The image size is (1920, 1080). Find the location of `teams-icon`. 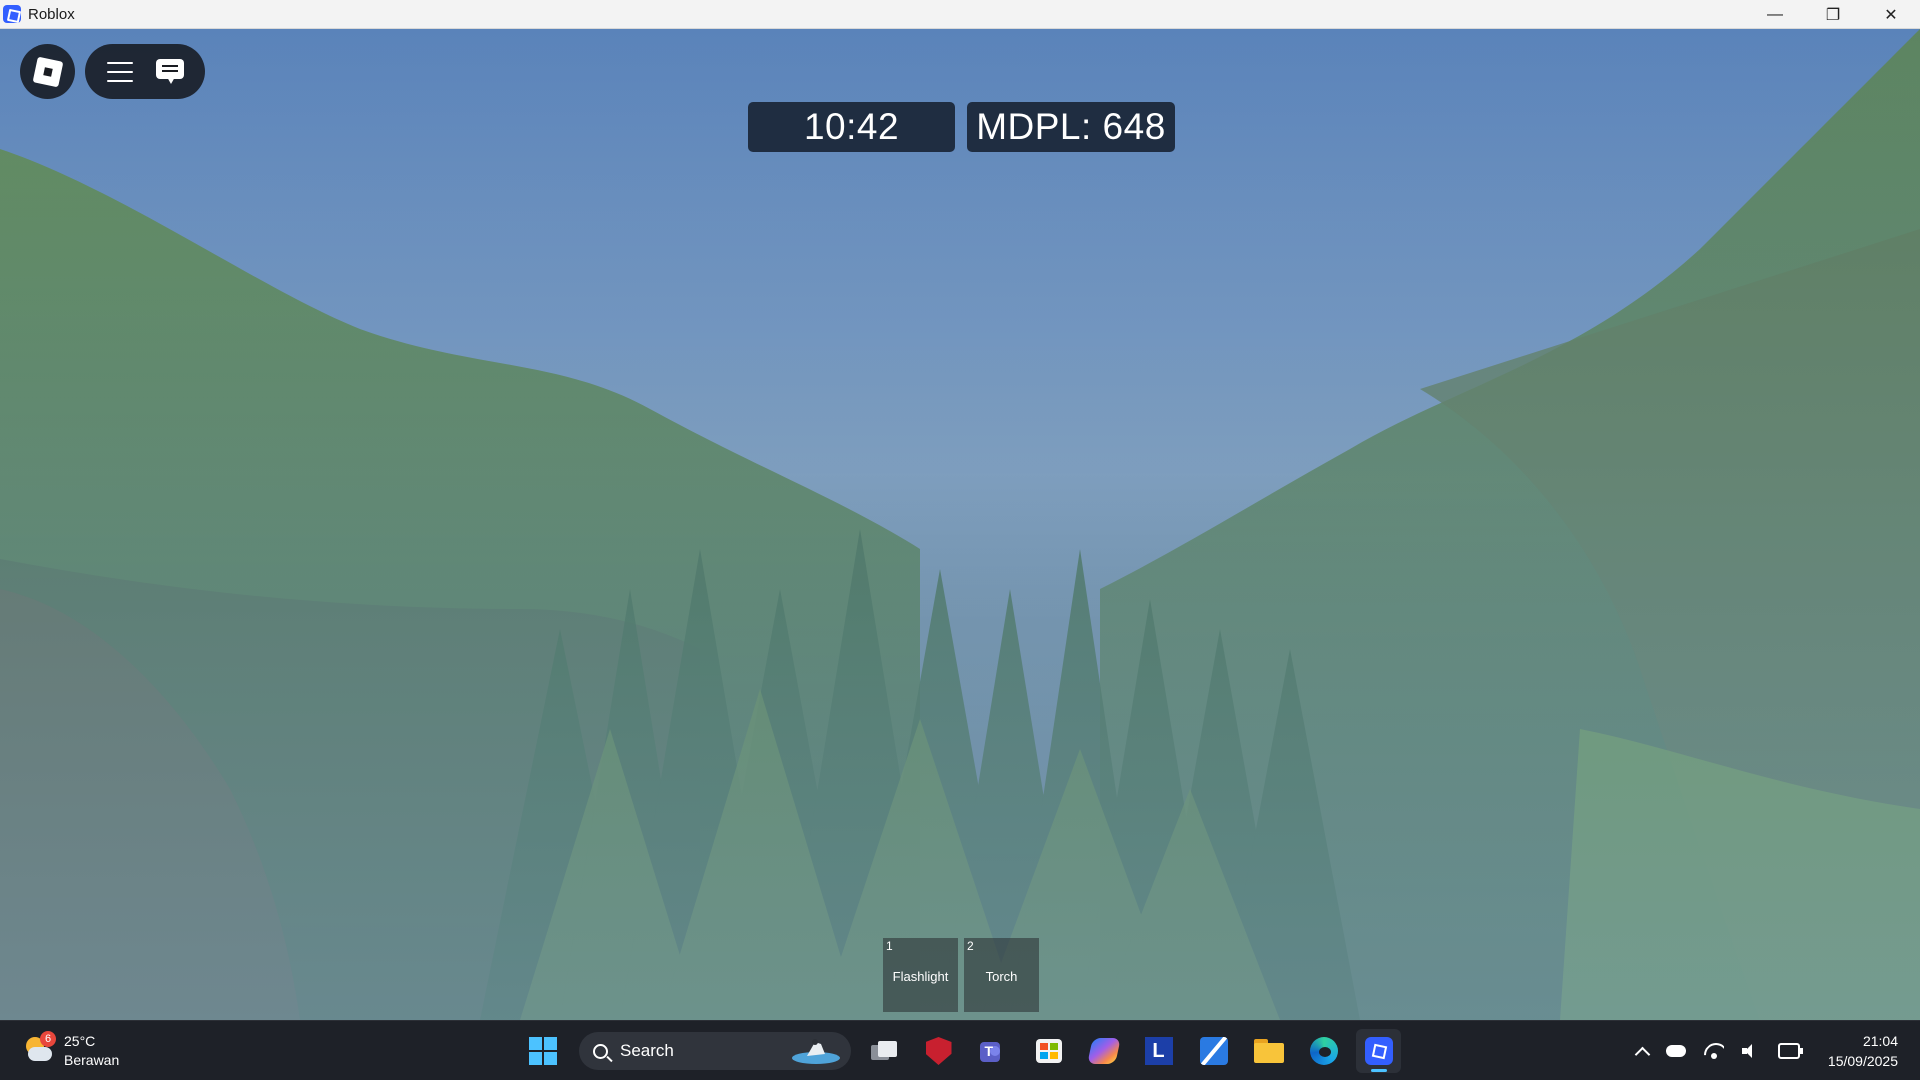

teams-icon is located at coordinates (993, 1051).